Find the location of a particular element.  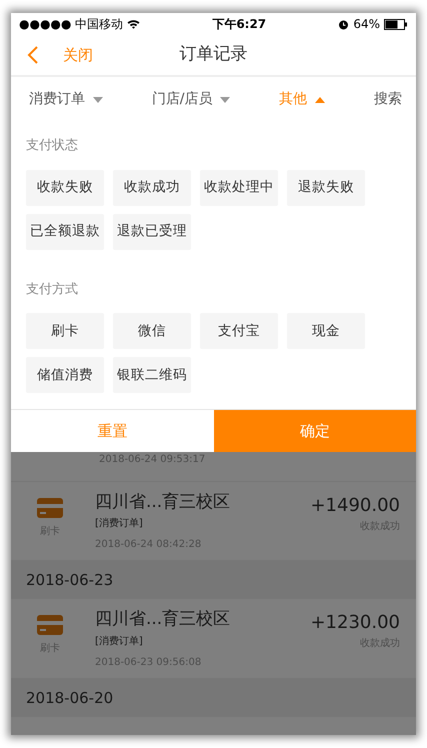

order-amount: +1230.00 is located at coordinates (355, 623).